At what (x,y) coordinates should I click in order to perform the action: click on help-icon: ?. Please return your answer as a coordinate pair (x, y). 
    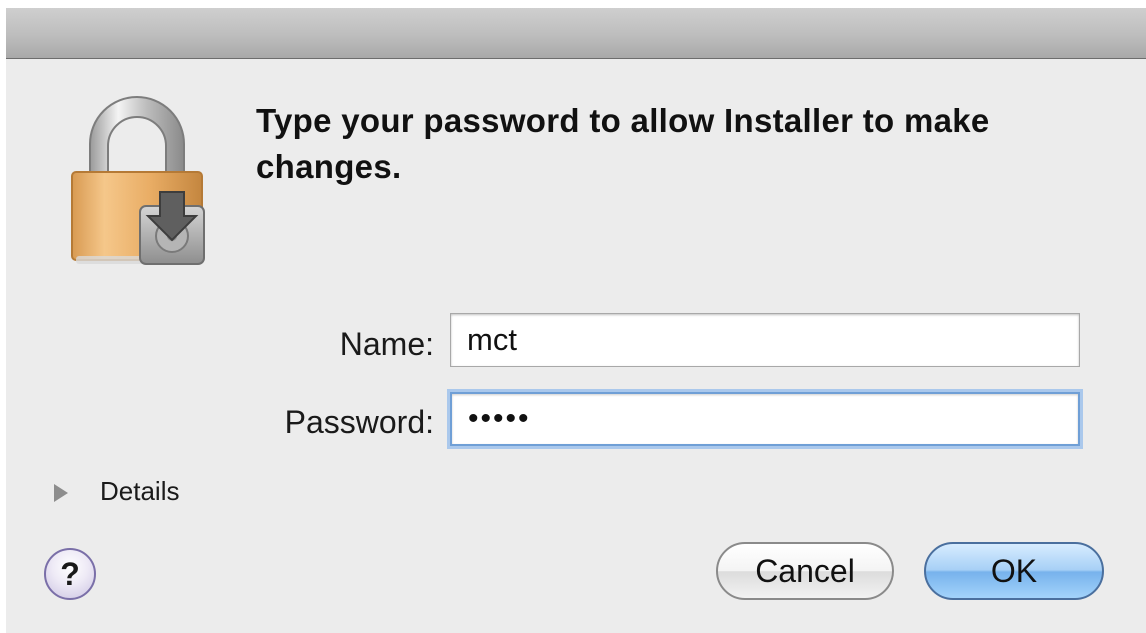
    Looking at the image, I should click on (70, 573).